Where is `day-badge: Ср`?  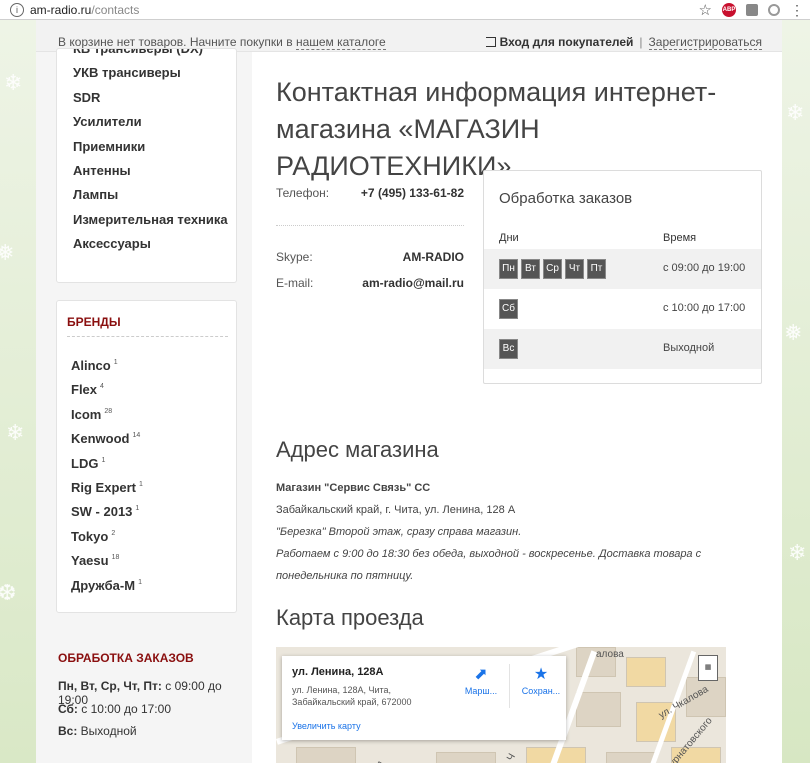
day-badge: Ср is located at coordinates (552, 269).